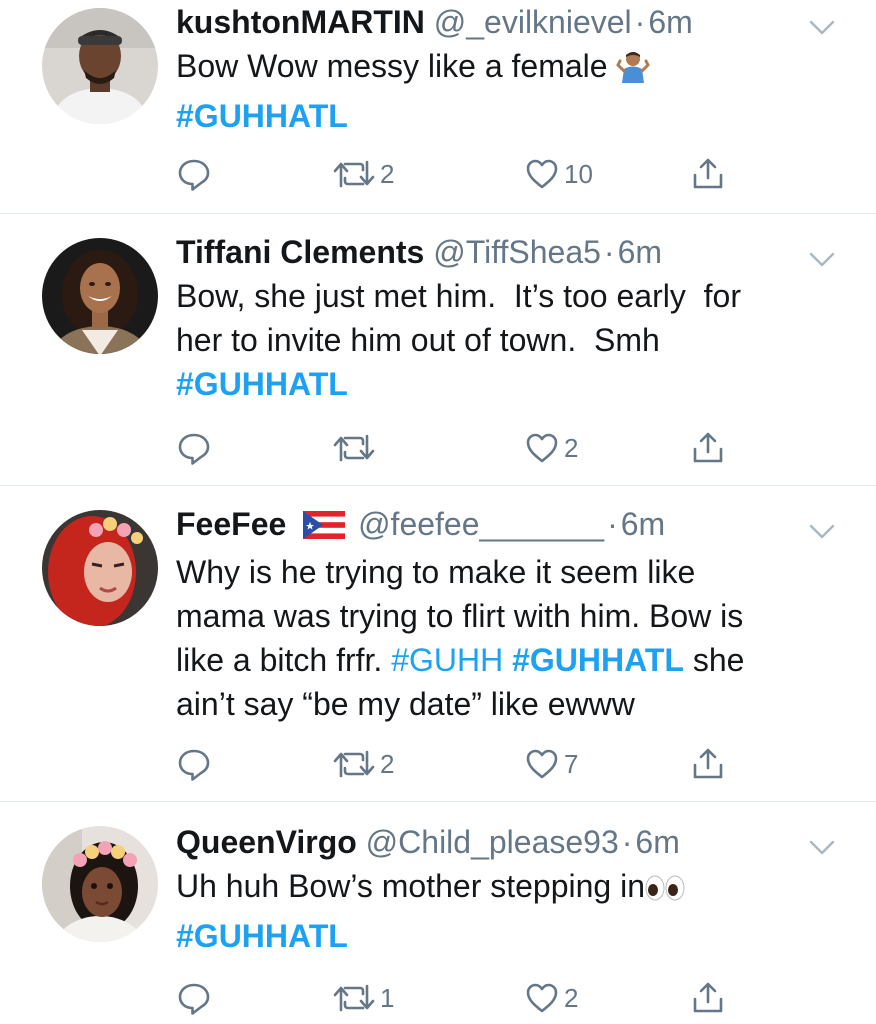  I want to click on like-button: 10, so click(558, 174).